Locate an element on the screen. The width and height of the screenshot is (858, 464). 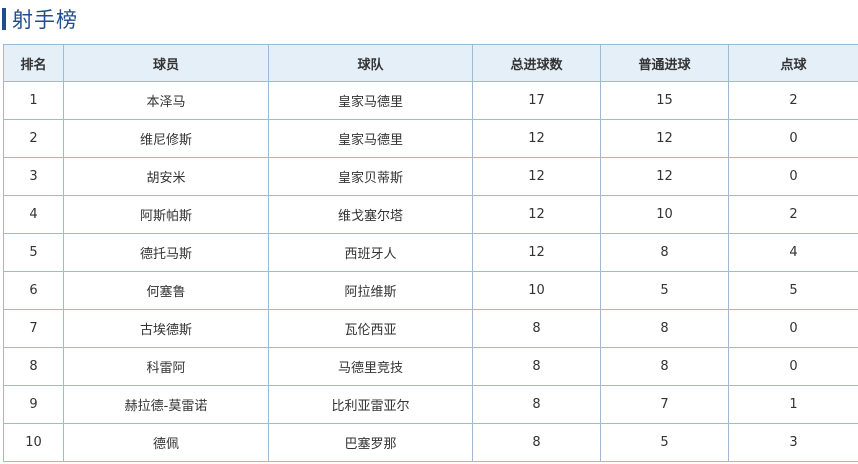
table-row: 7 古埃德斯 瓦伦西亚 8 8 0 is located at coordinates (430, 328).